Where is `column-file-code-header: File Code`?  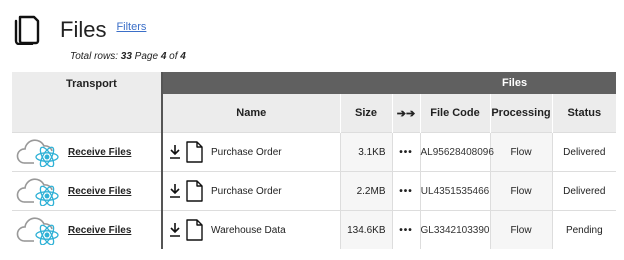
column-file-code-header: File Code is located at coordinates (454, 113).